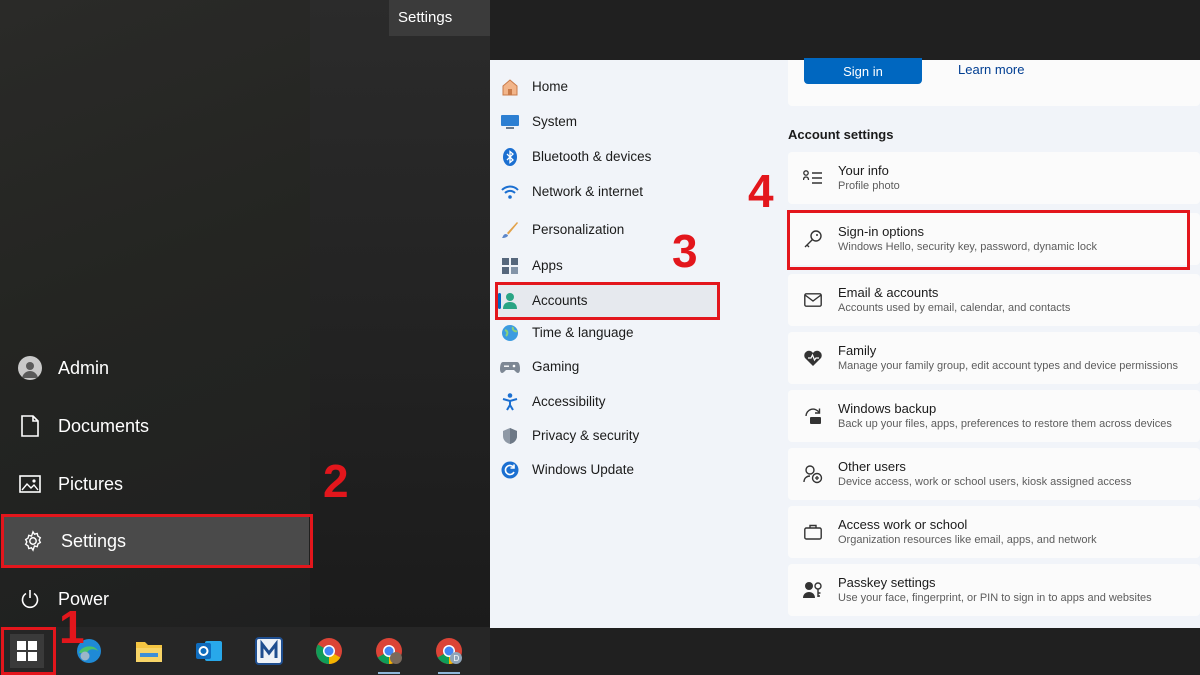 The height and width of the screenshot is (675, 1200). Describe the element at coordinates (510, 436) in the screenshot. I see `shield-icon` at that location.